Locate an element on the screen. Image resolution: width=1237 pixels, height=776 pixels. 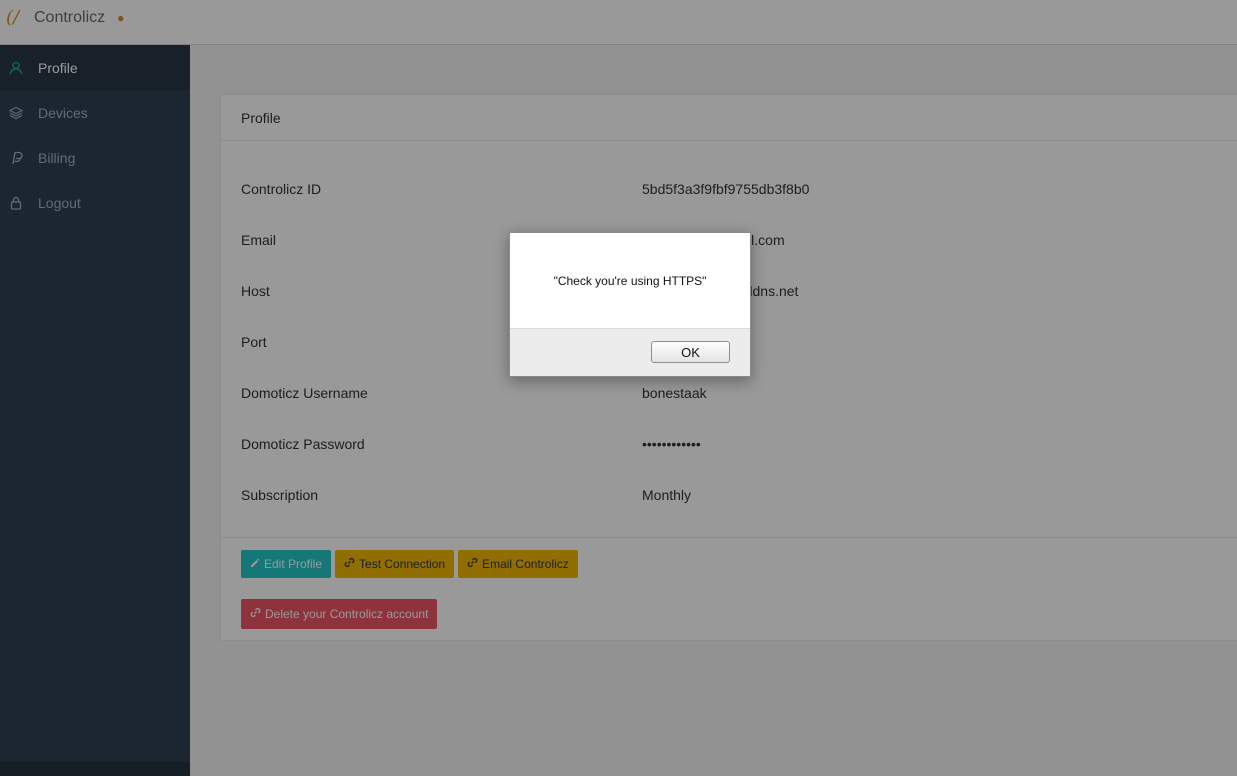
ok-button: OK is located at coordinates (690, 352).